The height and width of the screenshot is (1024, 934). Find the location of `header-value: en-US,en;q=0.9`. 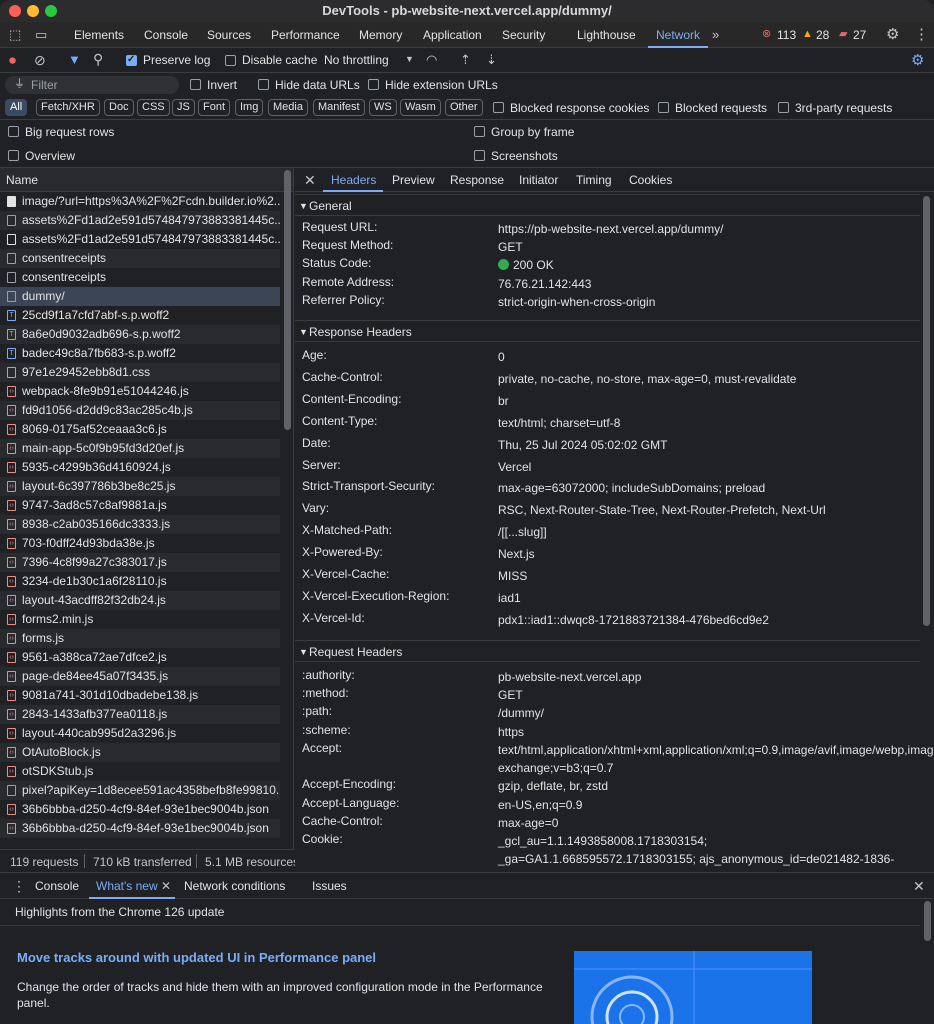

header-value: en-US,en;q=0.9 is located at coordinates (703, 805).